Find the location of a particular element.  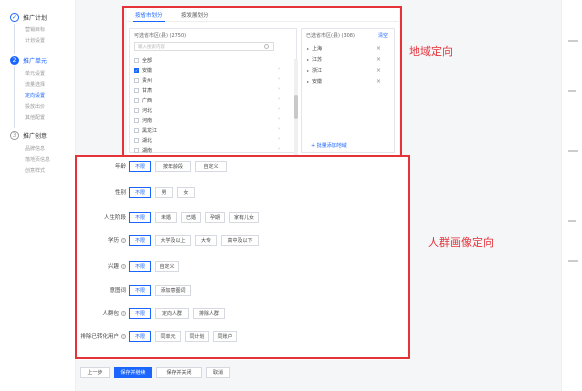

substep: 品牌信息 is located at coordinates (35, 148).